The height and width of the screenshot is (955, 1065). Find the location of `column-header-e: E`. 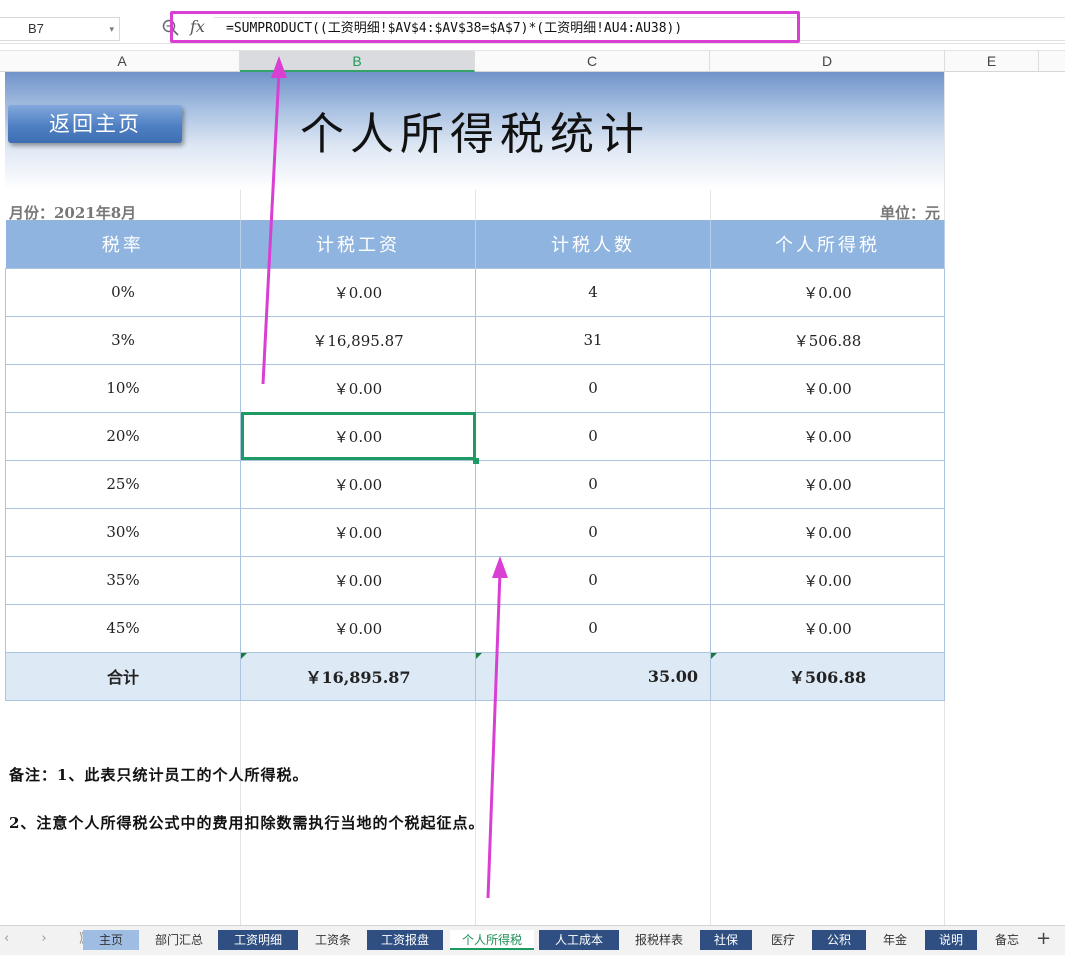

column-header-e: E is located at coordinates (992, 61).